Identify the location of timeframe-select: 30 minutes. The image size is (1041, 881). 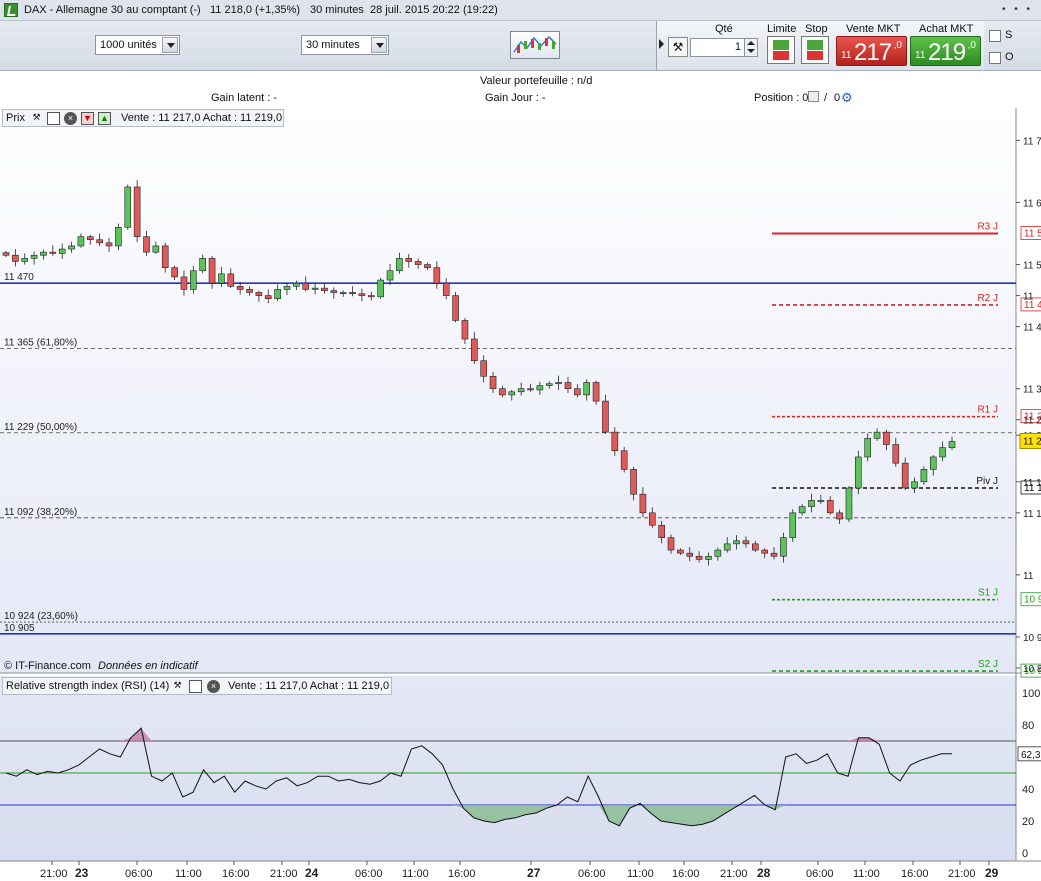
(345, 45).